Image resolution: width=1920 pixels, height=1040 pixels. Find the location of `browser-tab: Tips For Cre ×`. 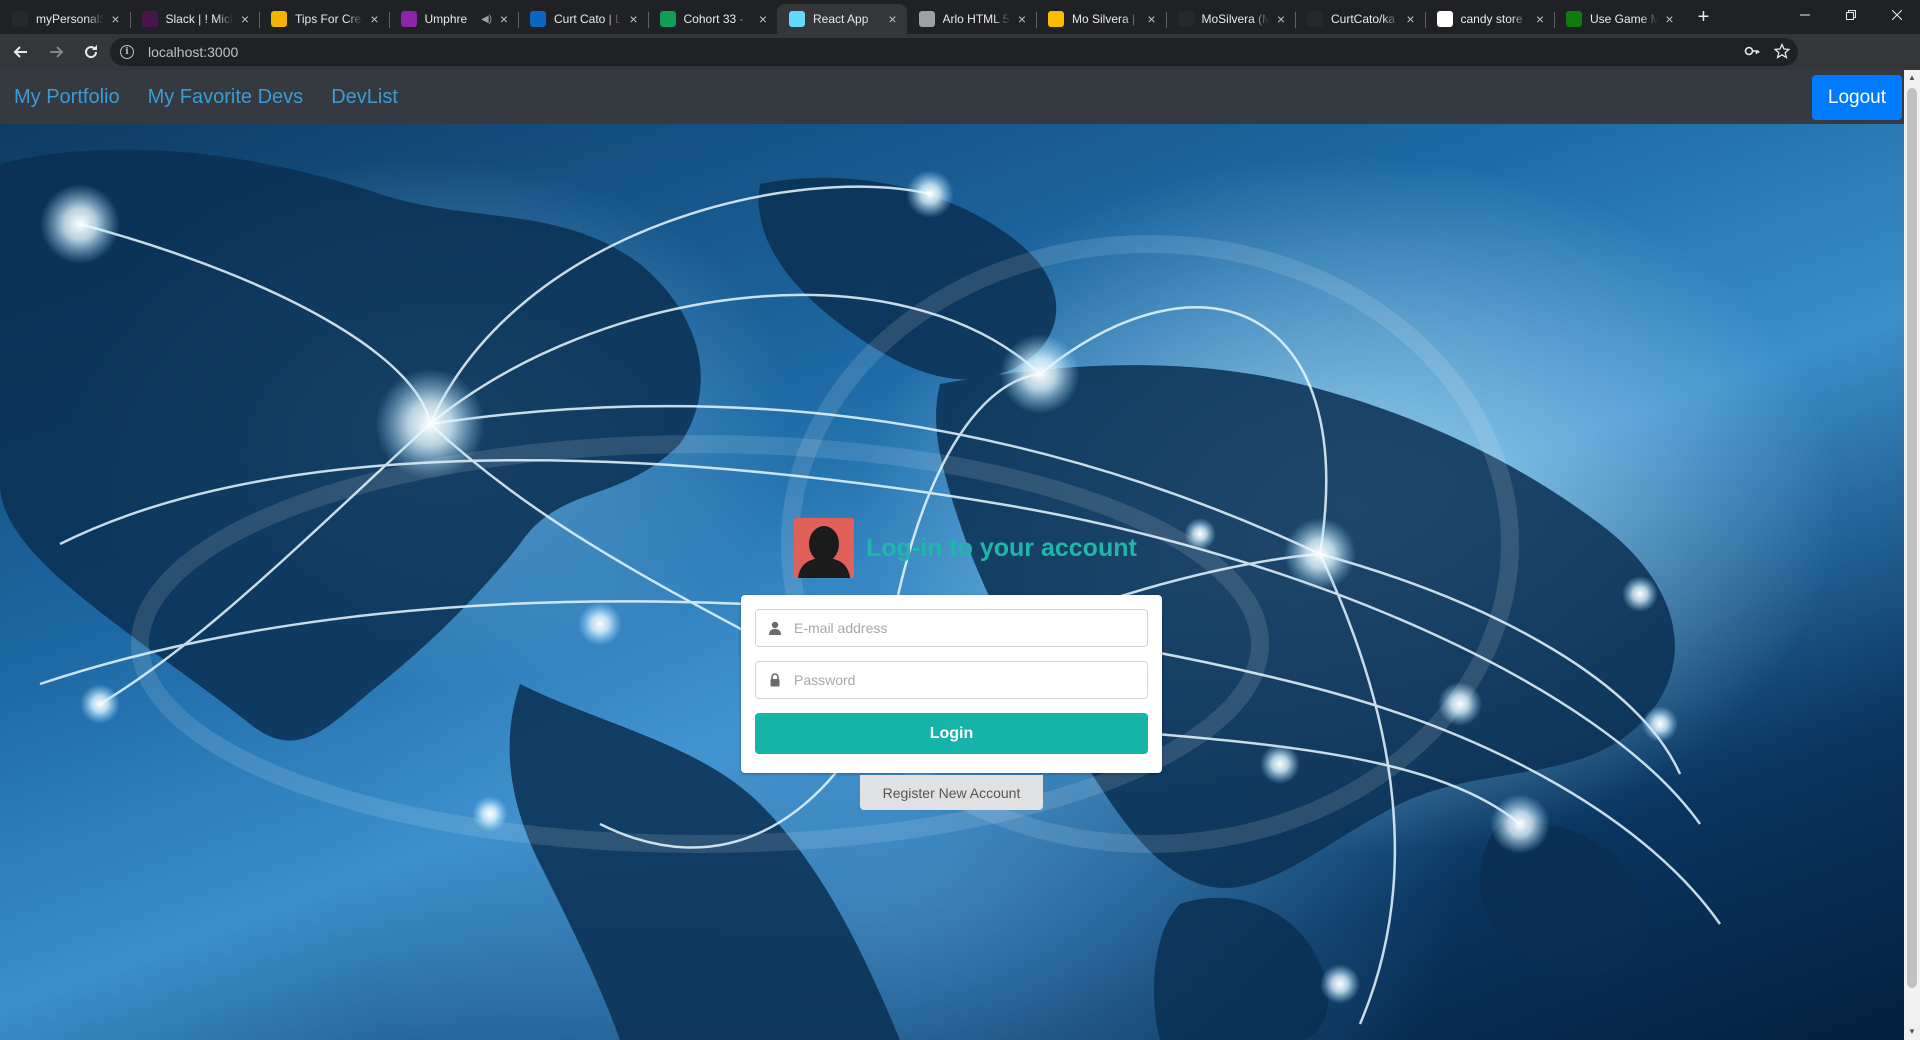

browser-tab: Tips For Cre × is located at coordinates (324, 19).